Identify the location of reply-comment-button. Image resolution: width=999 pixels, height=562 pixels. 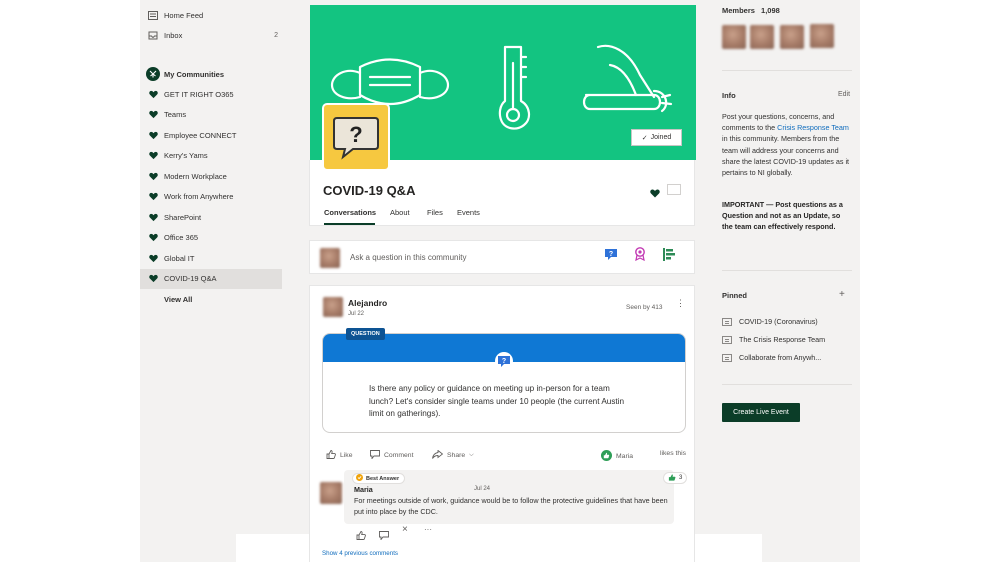
(384, 536).